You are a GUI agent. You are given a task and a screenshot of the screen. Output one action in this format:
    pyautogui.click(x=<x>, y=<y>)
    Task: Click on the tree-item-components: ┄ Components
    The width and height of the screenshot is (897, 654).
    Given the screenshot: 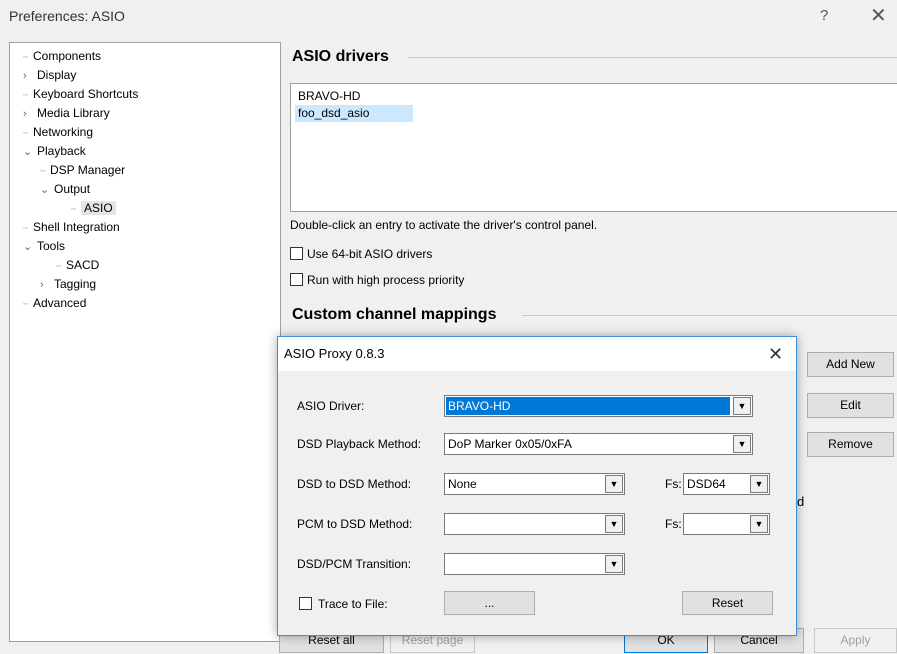 What is the action you would take?
    pyautogui.click(x=62, y=56)
    